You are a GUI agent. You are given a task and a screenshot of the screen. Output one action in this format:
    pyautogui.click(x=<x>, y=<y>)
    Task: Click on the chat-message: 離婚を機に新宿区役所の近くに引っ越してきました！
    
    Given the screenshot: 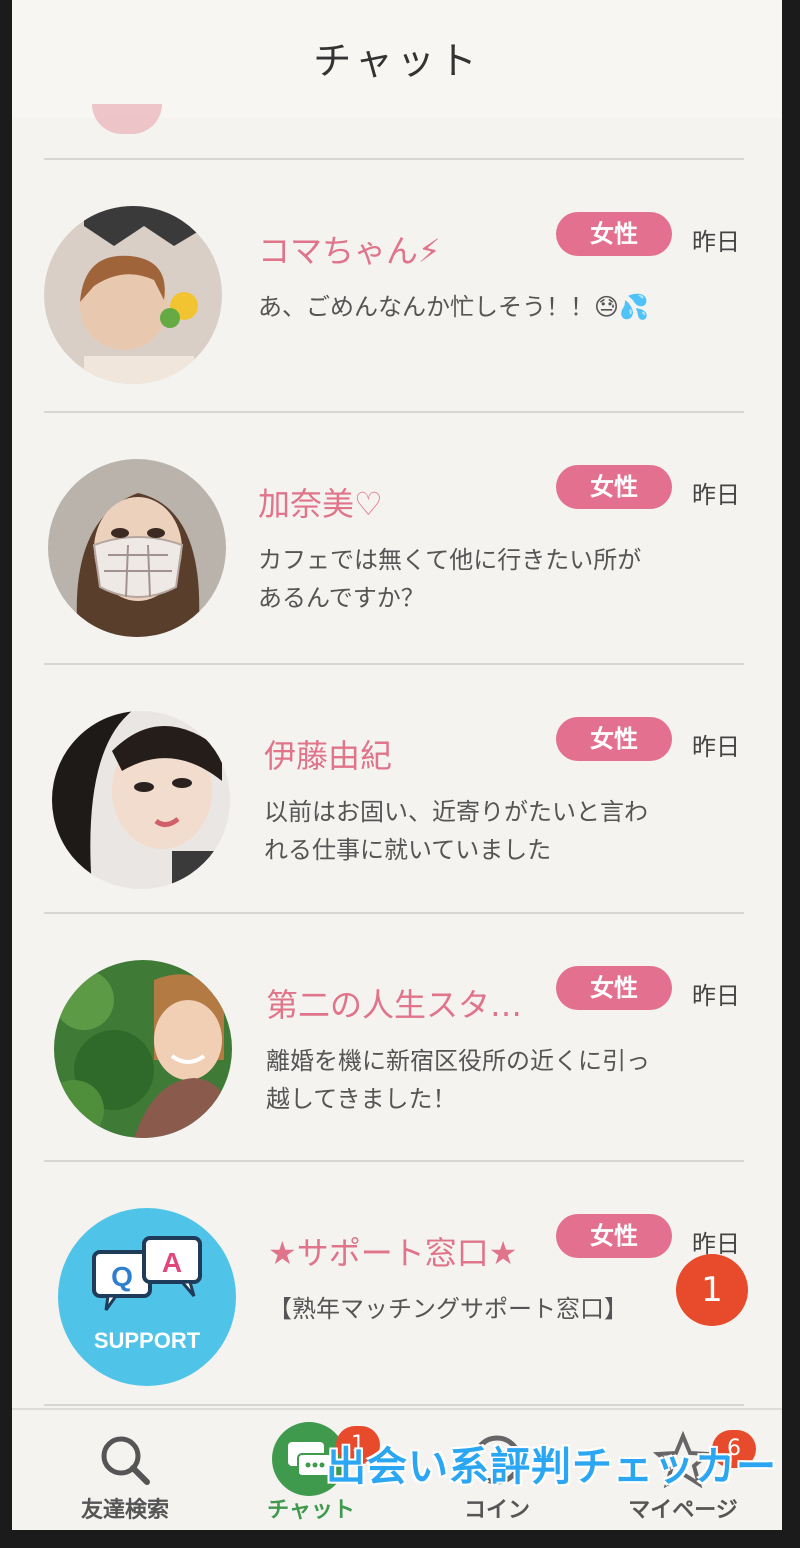 What is the action you would take?
    pyautogui.click(x=458, y=1080)
    